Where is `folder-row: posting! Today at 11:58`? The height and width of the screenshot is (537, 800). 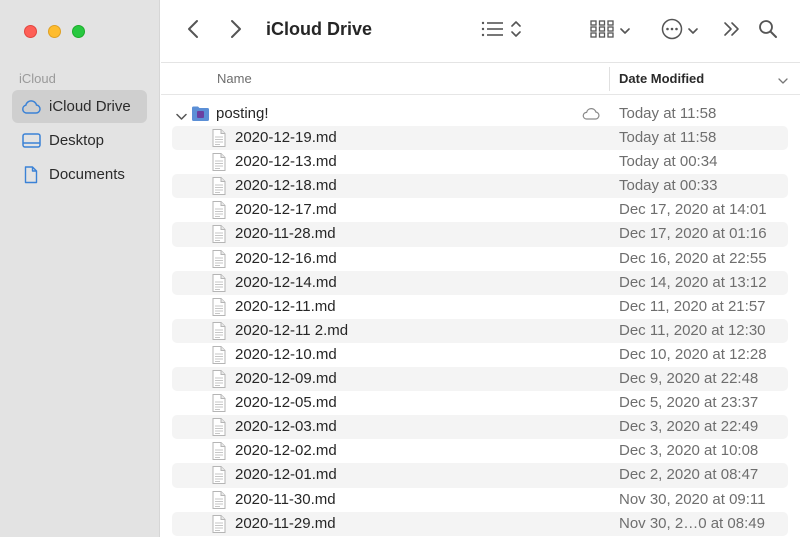
folder-row: posting! Today at 11:58 is located at coordinates (480, 114).